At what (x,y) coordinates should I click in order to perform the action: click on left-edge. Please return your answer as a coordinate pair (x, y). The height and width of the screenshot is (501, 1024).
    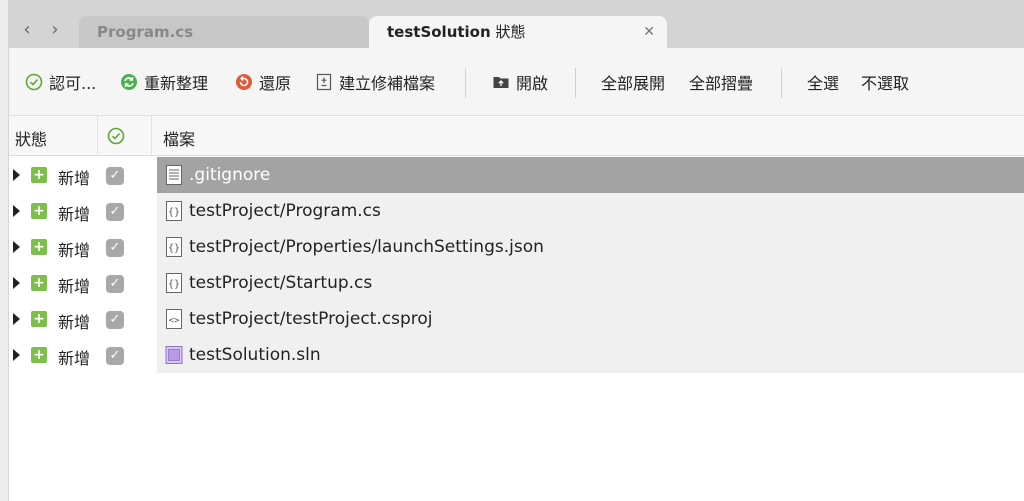
    Looking at the image, I should click on (4, 250).